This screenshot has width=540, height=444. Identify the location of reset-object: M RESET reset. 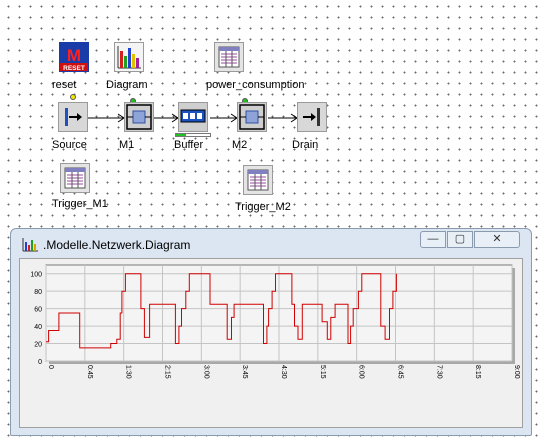
(74, 67).